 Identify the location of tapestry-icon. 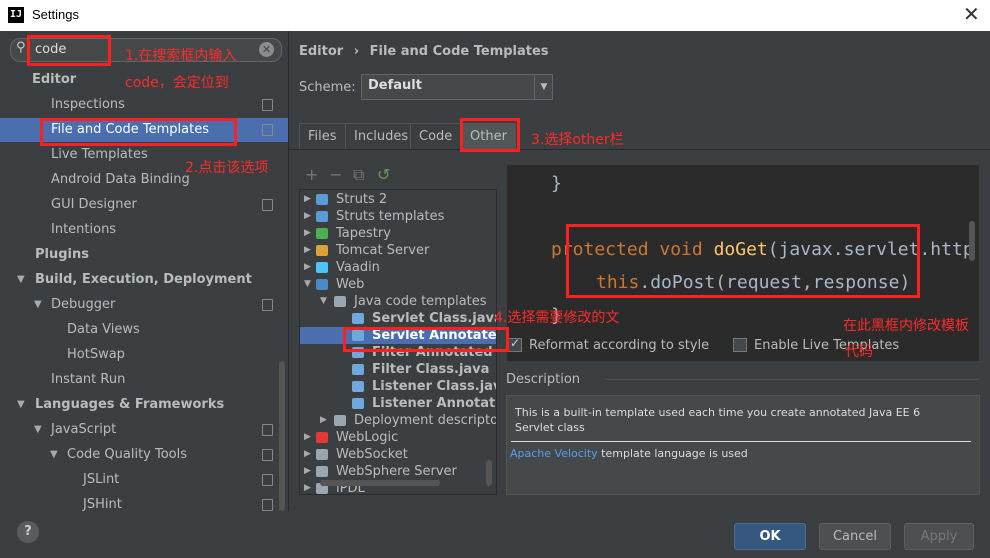
(322, 233).